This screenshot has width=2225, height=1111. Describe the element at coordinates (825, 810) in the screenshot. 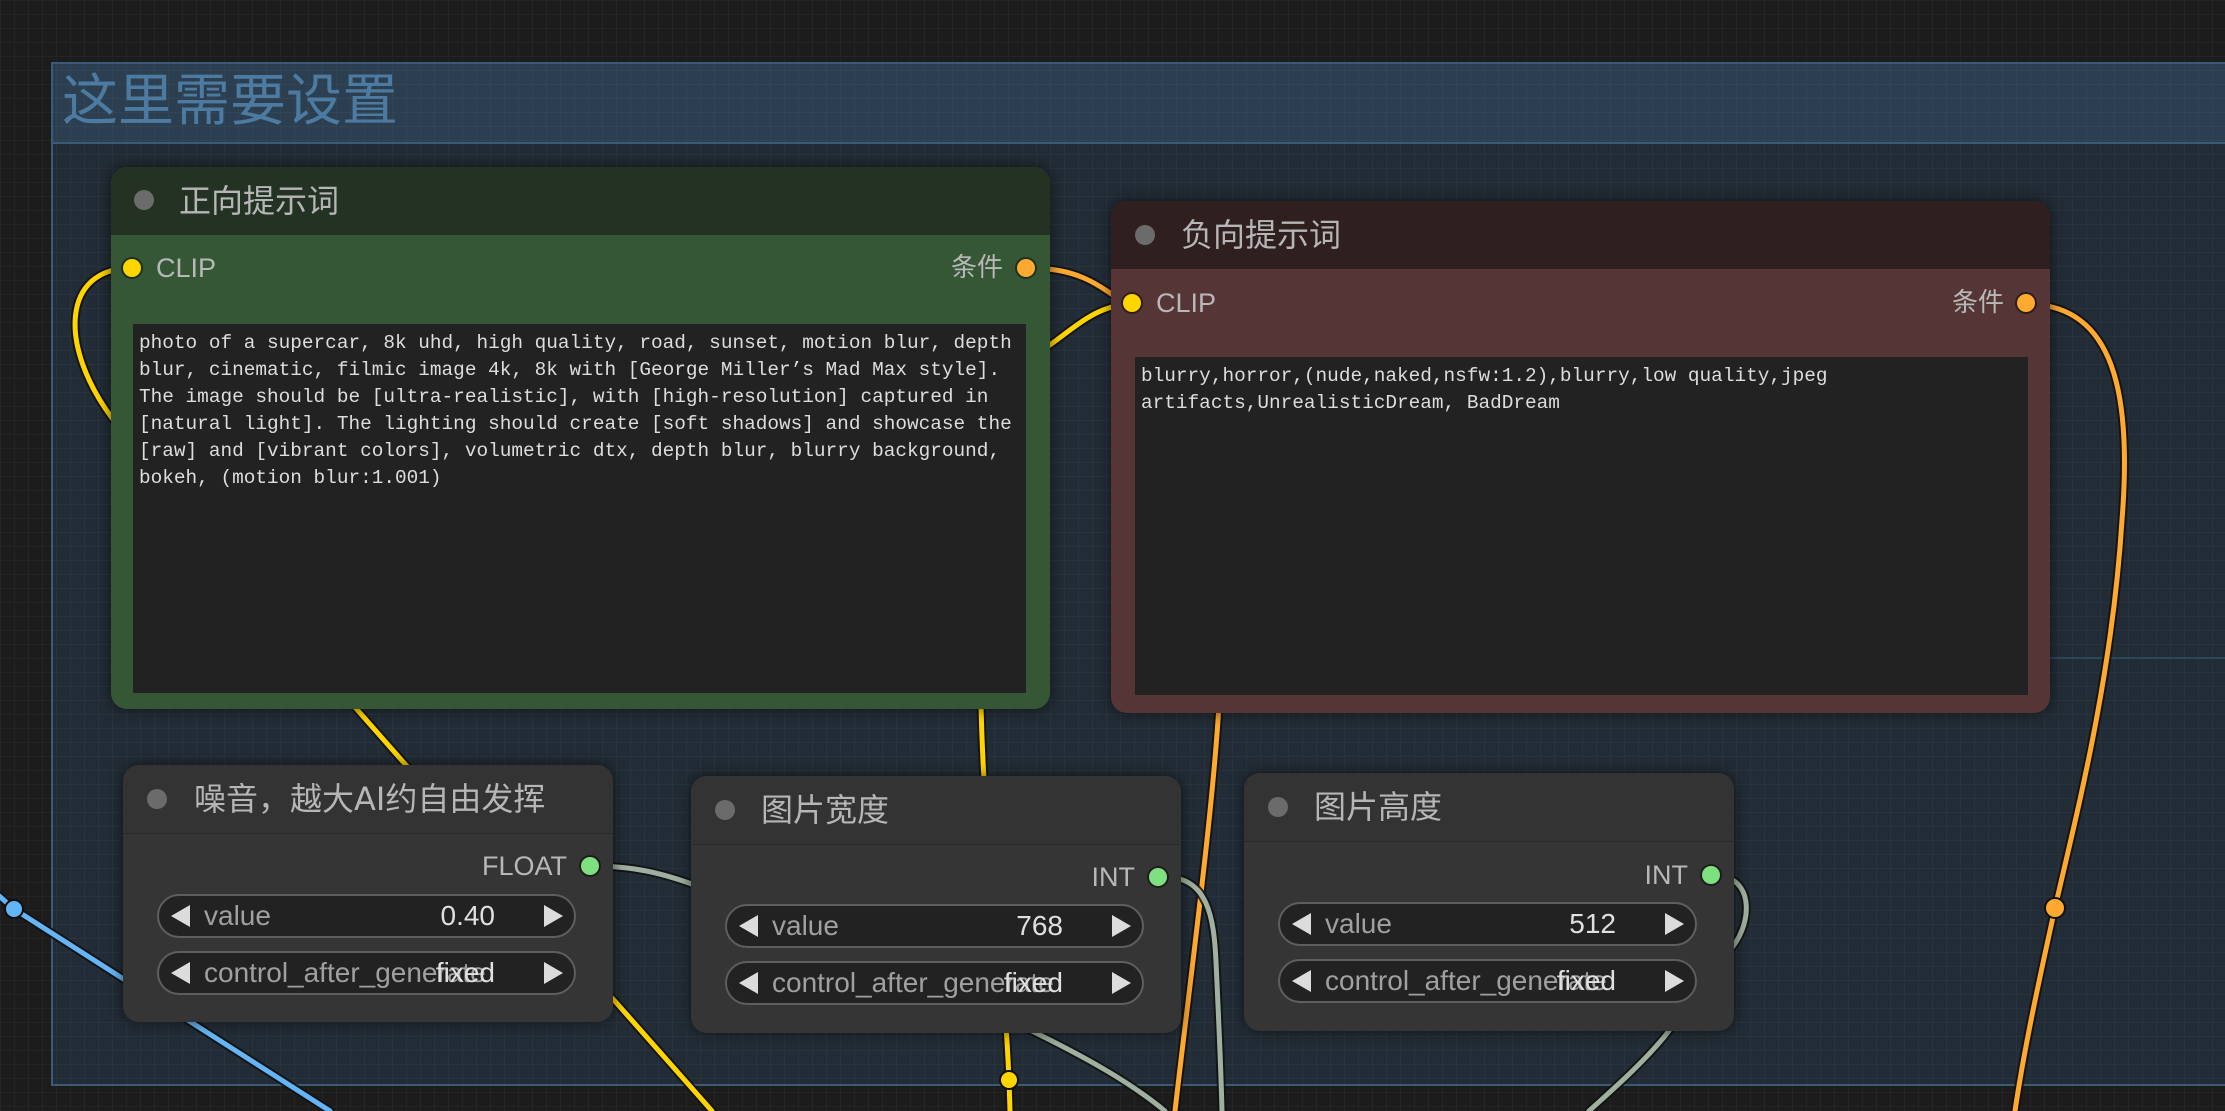

I see `node-title: 图片宽度` at that location.